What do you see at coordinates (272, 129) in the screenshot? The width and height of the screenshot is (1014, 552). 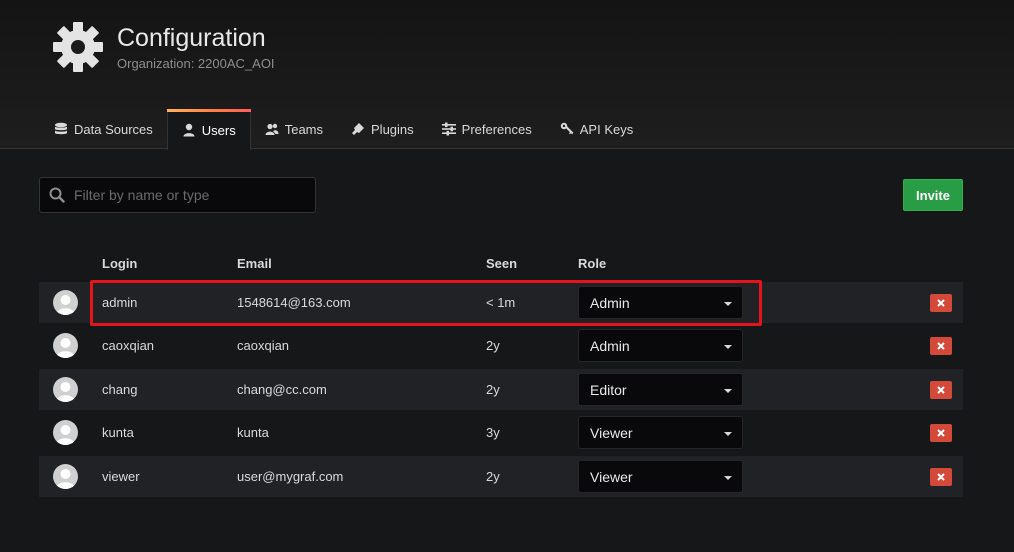 I see `users-icon` at bounding box center [272, 129].